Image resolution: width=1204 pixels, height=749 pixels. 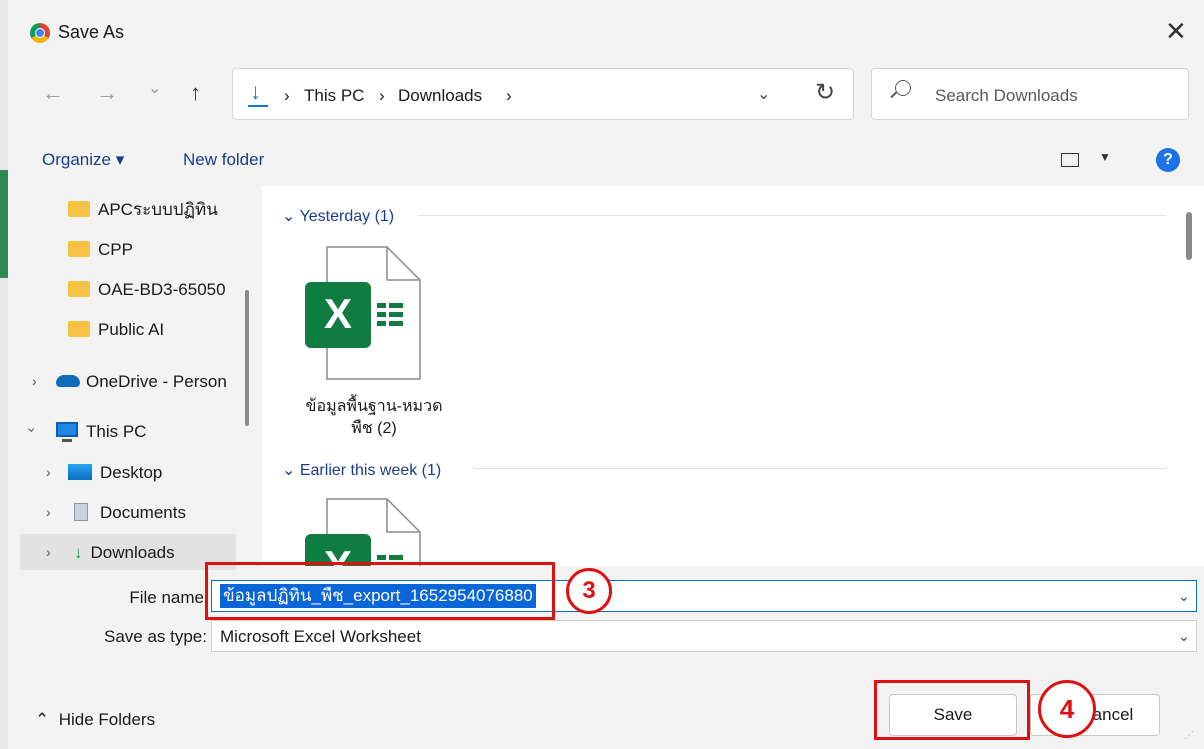 I want to click on back-button: ←, so click(x=53, y=93).